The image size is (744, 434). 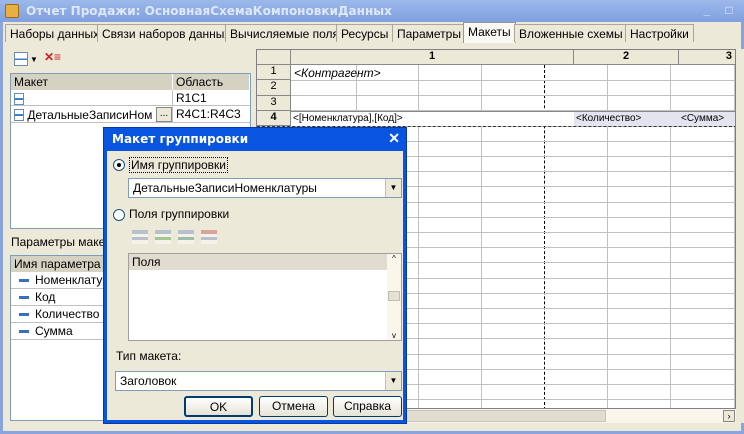 What do you see at coordinates (432, 57) in the screenshot?
I see `column-header: 1` at bounding box center [432, 57].